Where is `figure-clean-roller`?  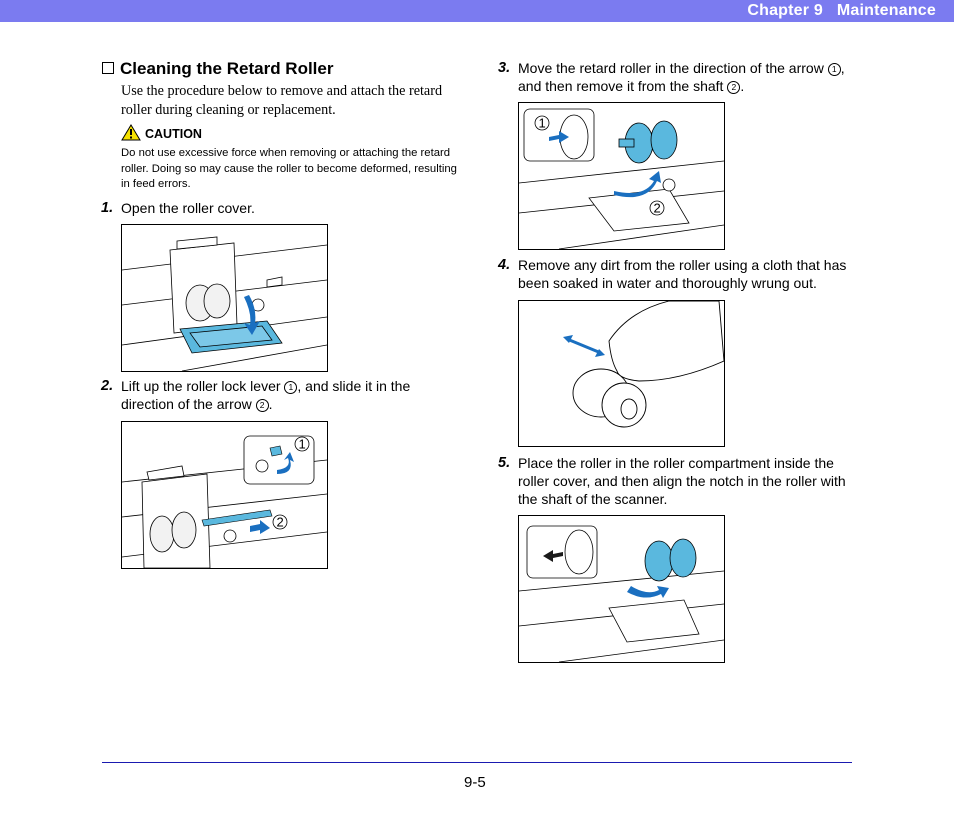 figure-clean-roller is located at coordinates (621, 373).